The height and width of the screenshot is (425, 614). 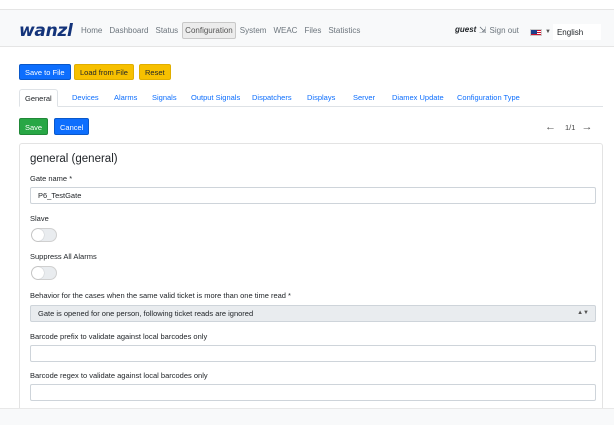 I want to click on tab-server: Server, so click(x=364, y=98).